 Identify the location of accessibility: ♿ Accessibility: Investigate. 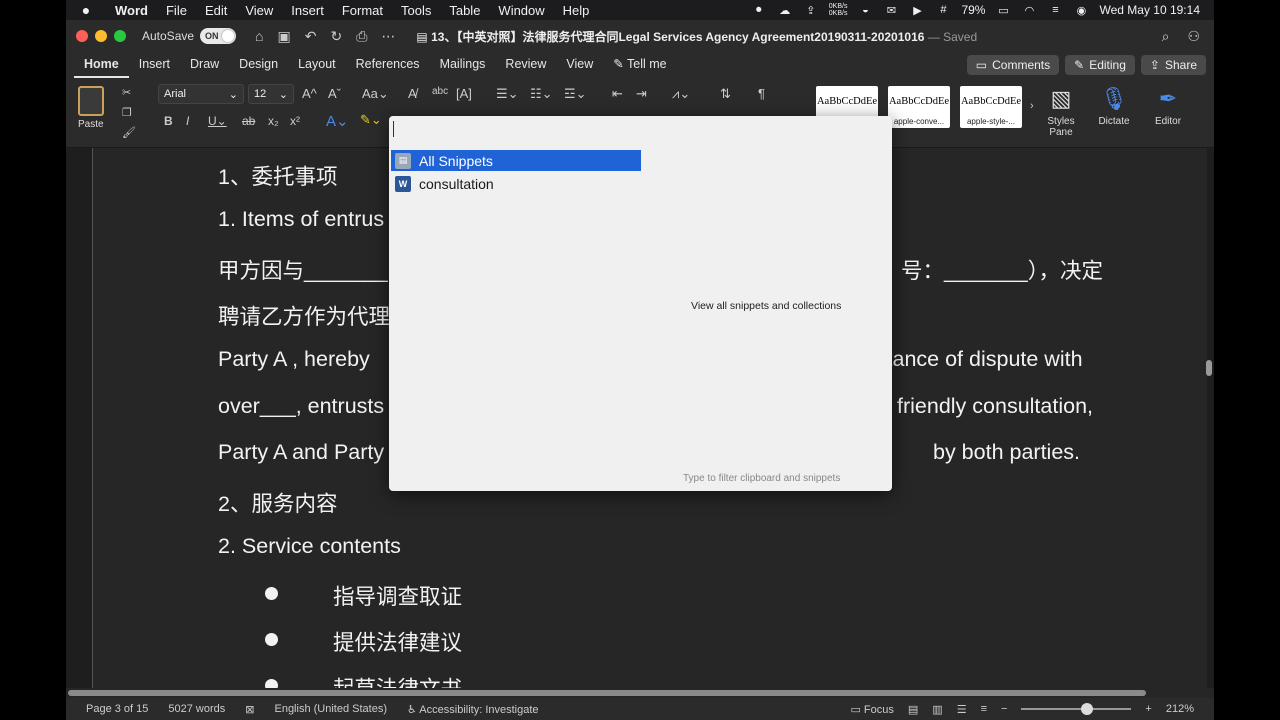
(473, 709).